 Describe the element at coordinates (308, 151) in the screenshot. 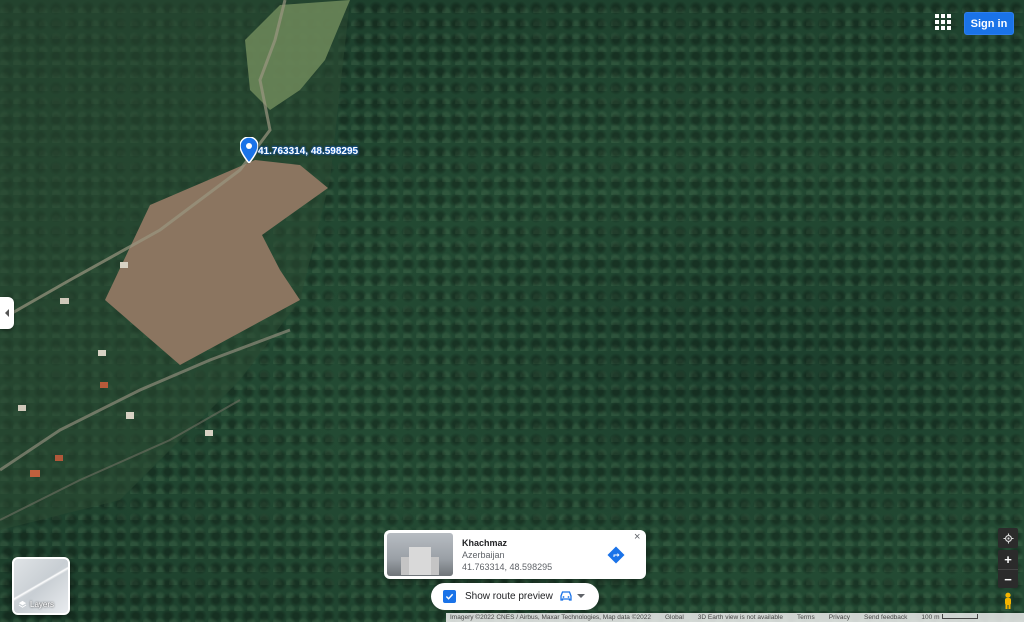

I see `marker-coordinates-label: 41.763314, 48.598295` at that location.